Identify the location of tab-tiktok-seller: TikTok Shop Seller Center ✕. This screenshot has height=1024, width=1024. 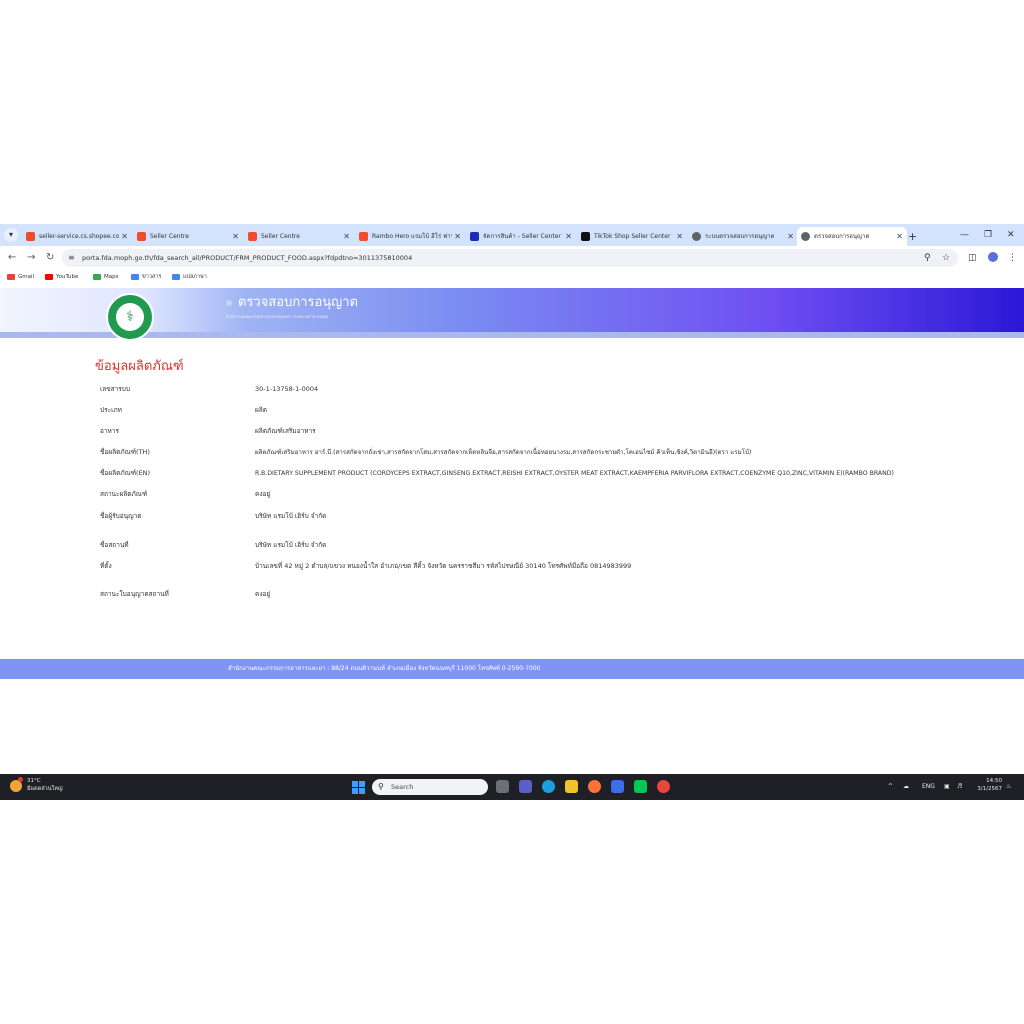
(632, 236).